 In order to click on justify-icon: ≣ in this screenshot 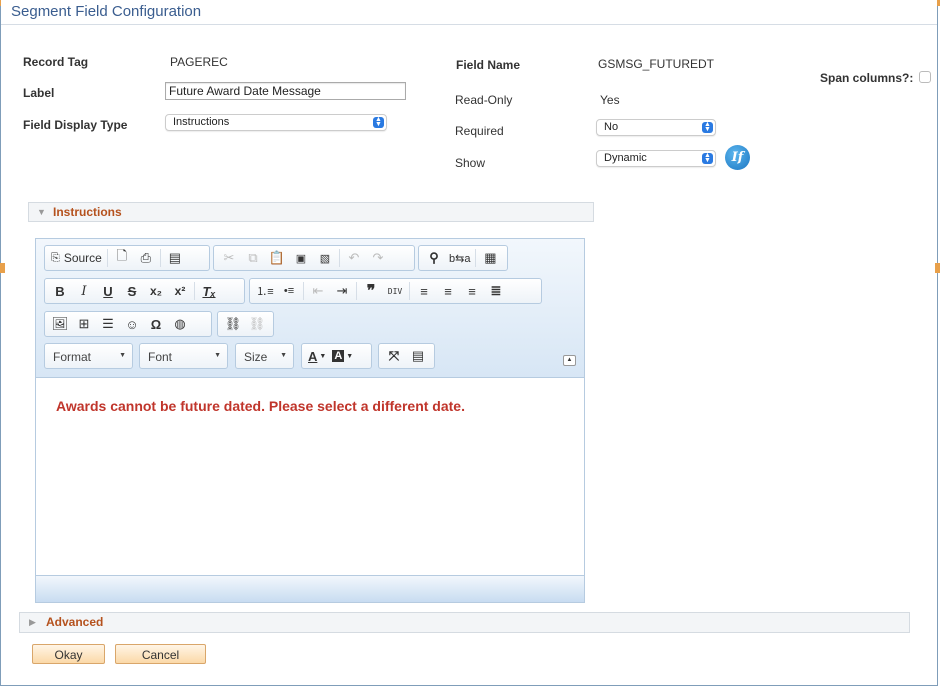, I will do `click(496, 290)`.